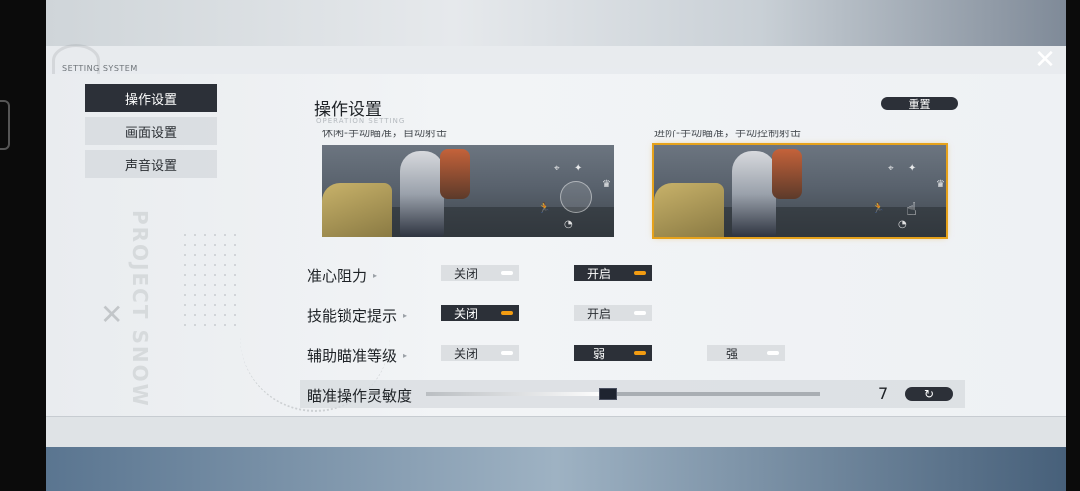 Image resolution: width=1080 pixels, height=491 pixels. Describe the element at coordinates (727, 134) in the screenshot. I see `mode-caption-advanced: 进阶-手动瞄准，手动控制射击` at that location.